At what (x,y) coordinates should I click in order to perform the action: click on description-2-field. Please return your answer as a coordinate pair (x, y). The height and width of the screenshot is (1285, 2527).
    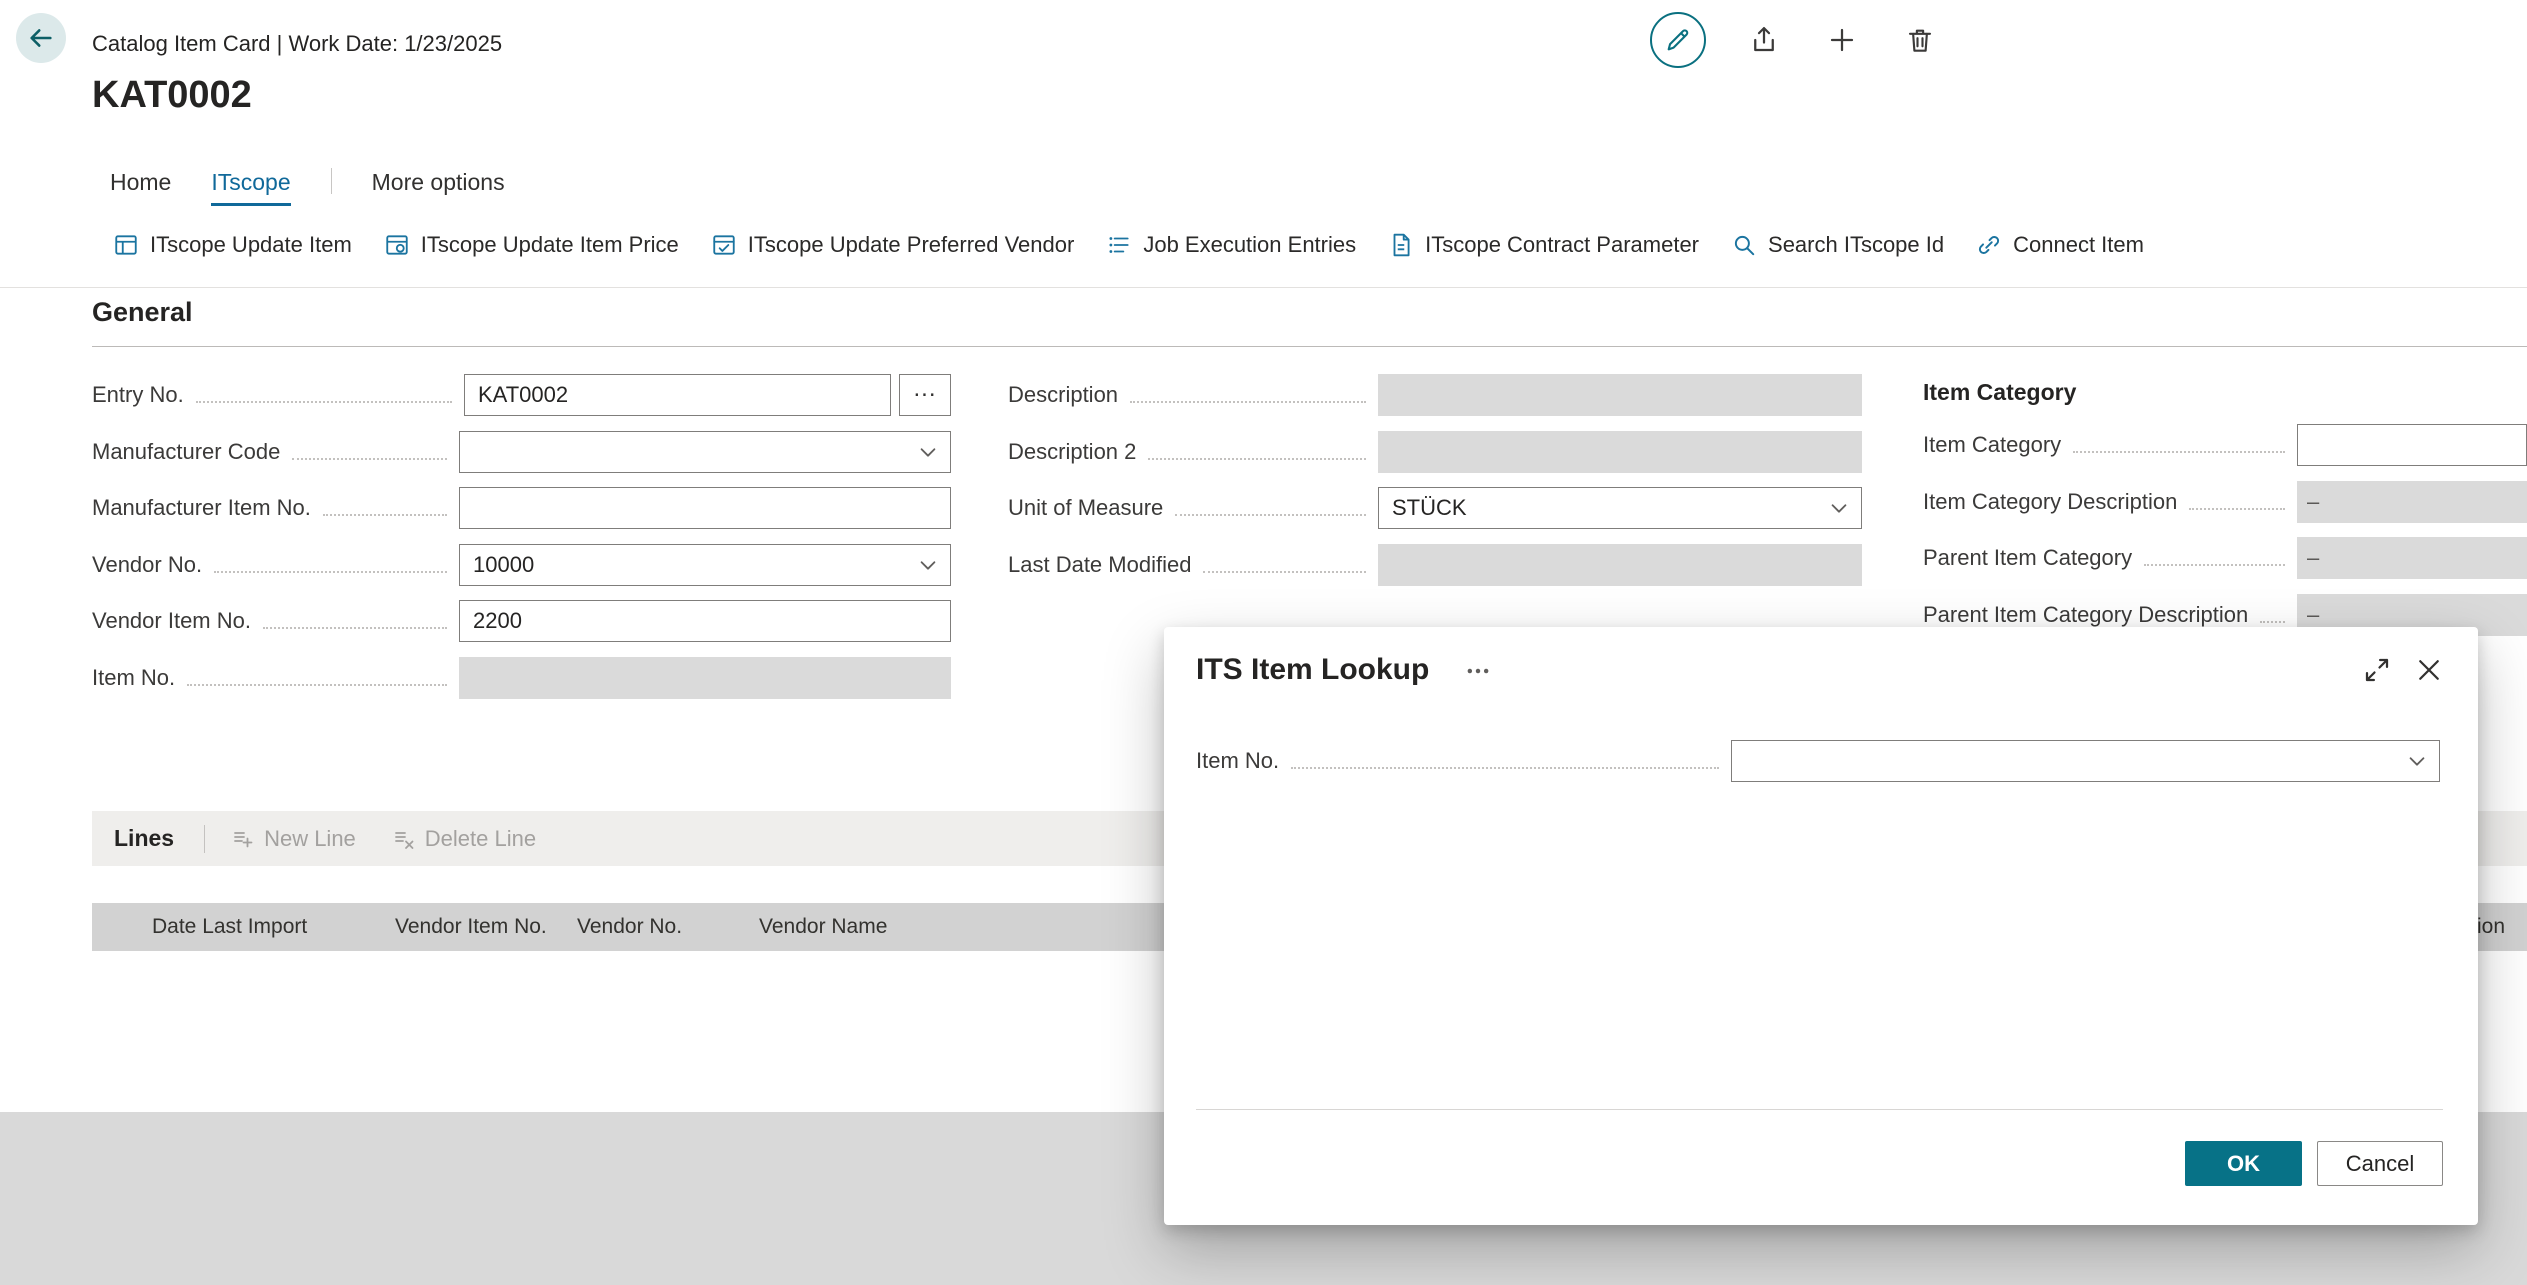
    Looking at the image, I should click on (1620, 451).